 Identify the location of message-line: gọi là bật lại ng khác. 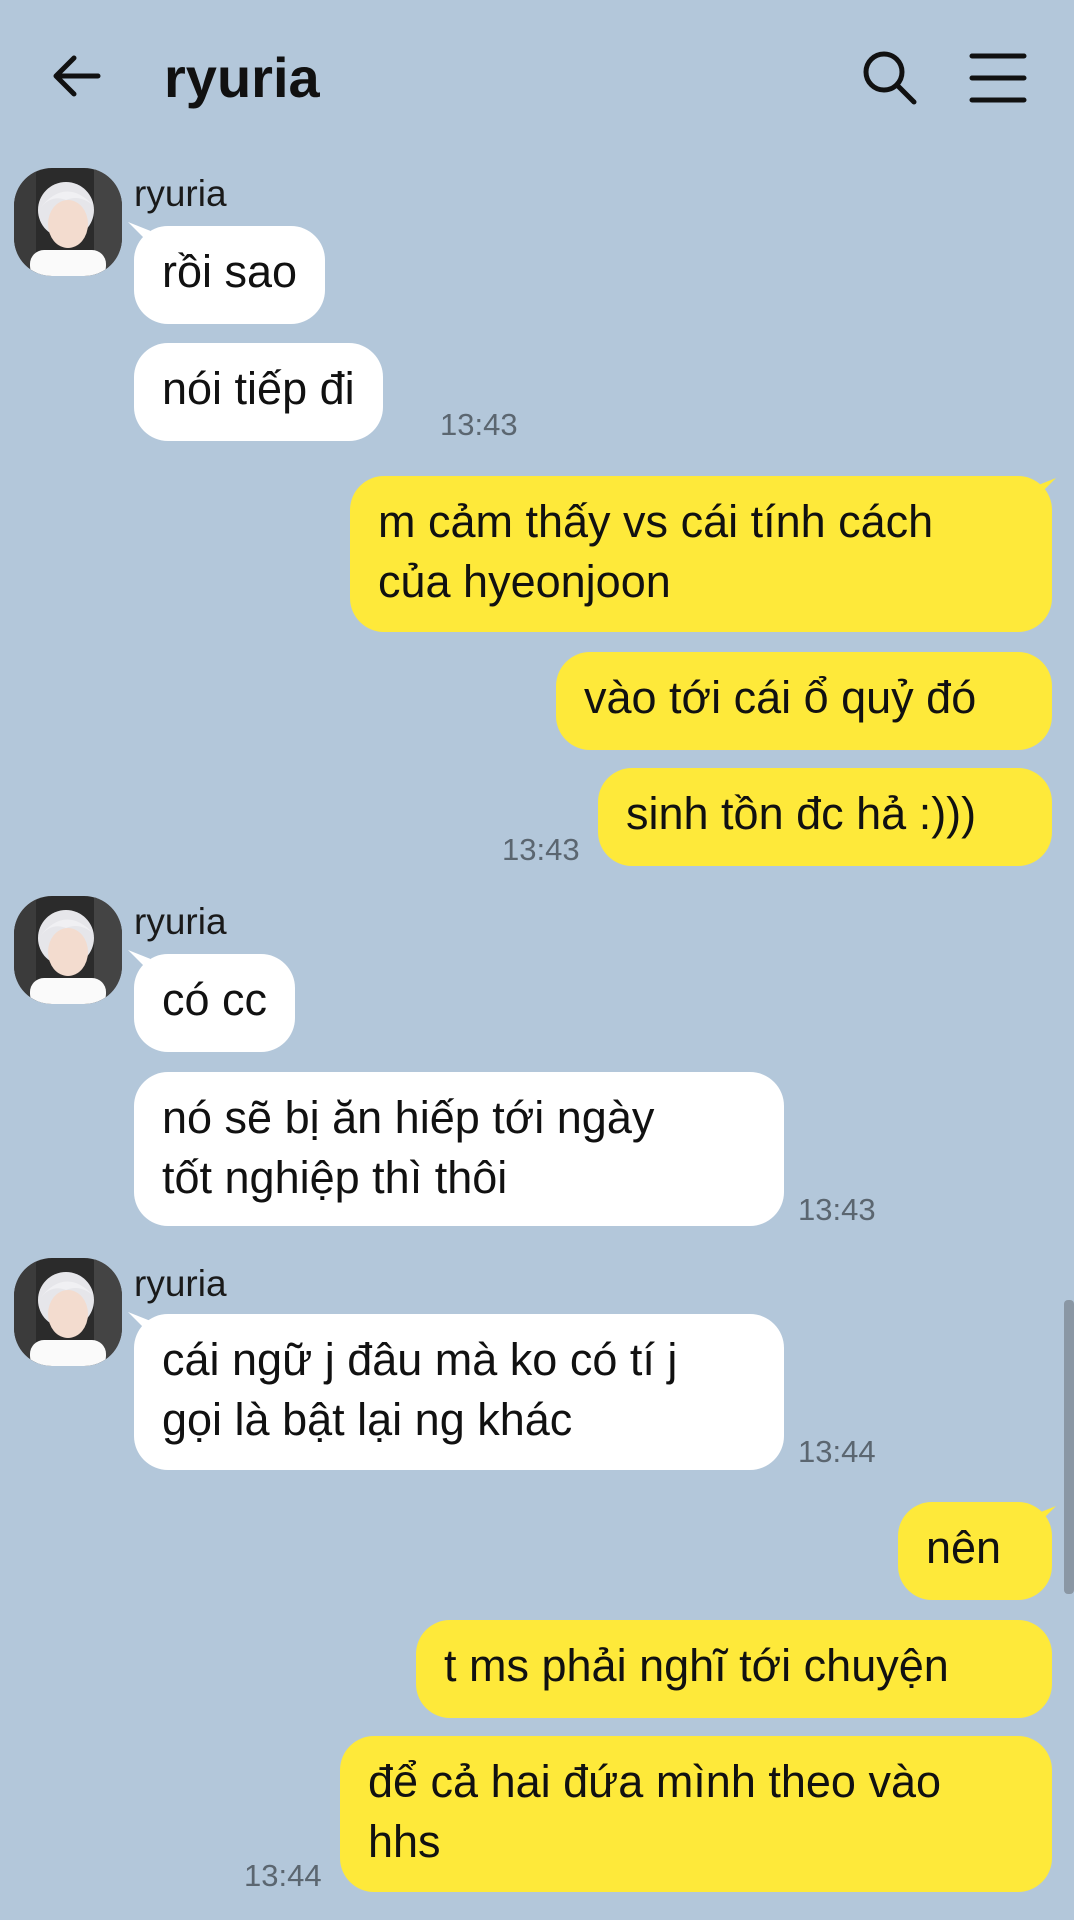
(367, 1419).